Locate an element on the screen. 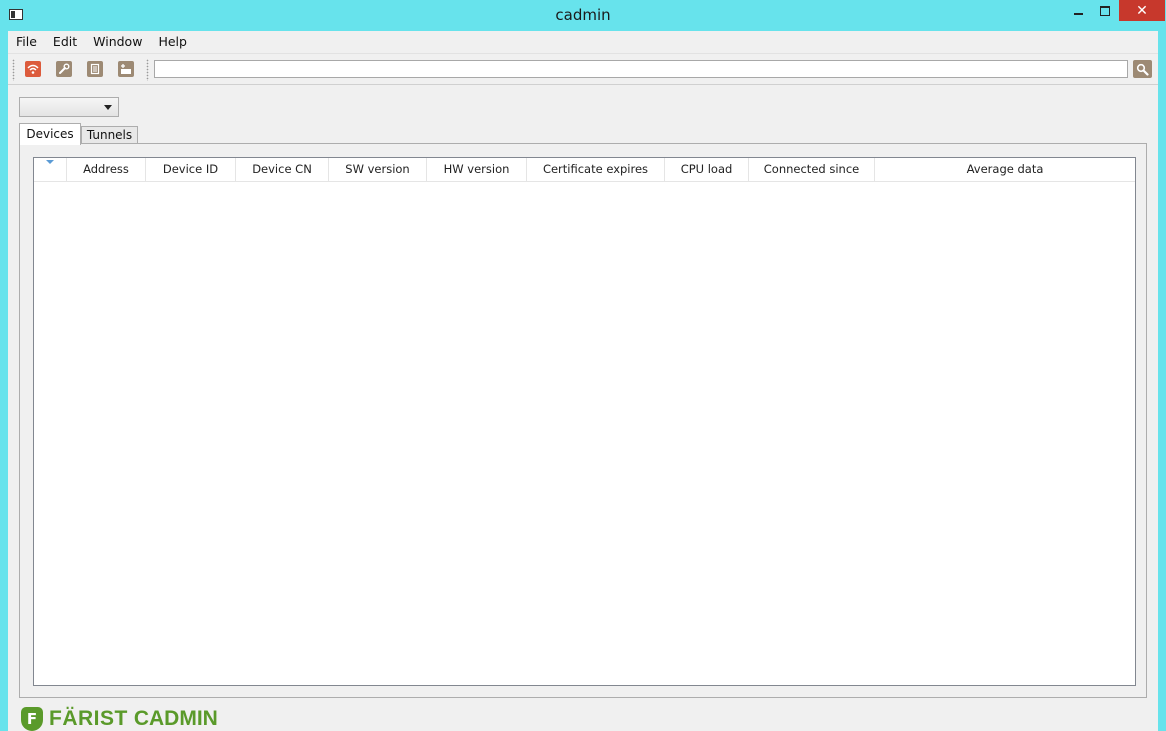  shield-logo-icon: F is located at coordinates (32, 719).